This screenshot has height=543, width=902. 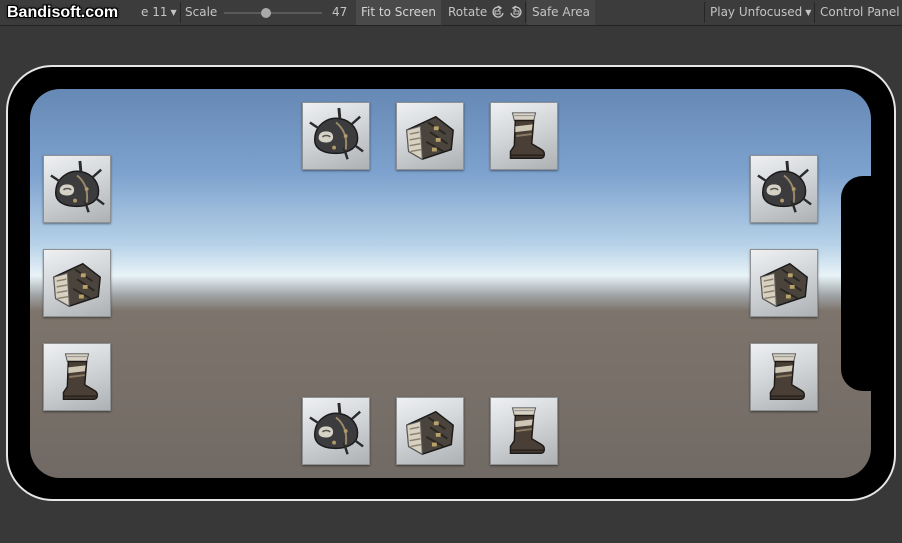 What do you see at coordinates (201, 12) in the screenshot?
I see `scale-label: Scale` at bounding box center [201, 12].